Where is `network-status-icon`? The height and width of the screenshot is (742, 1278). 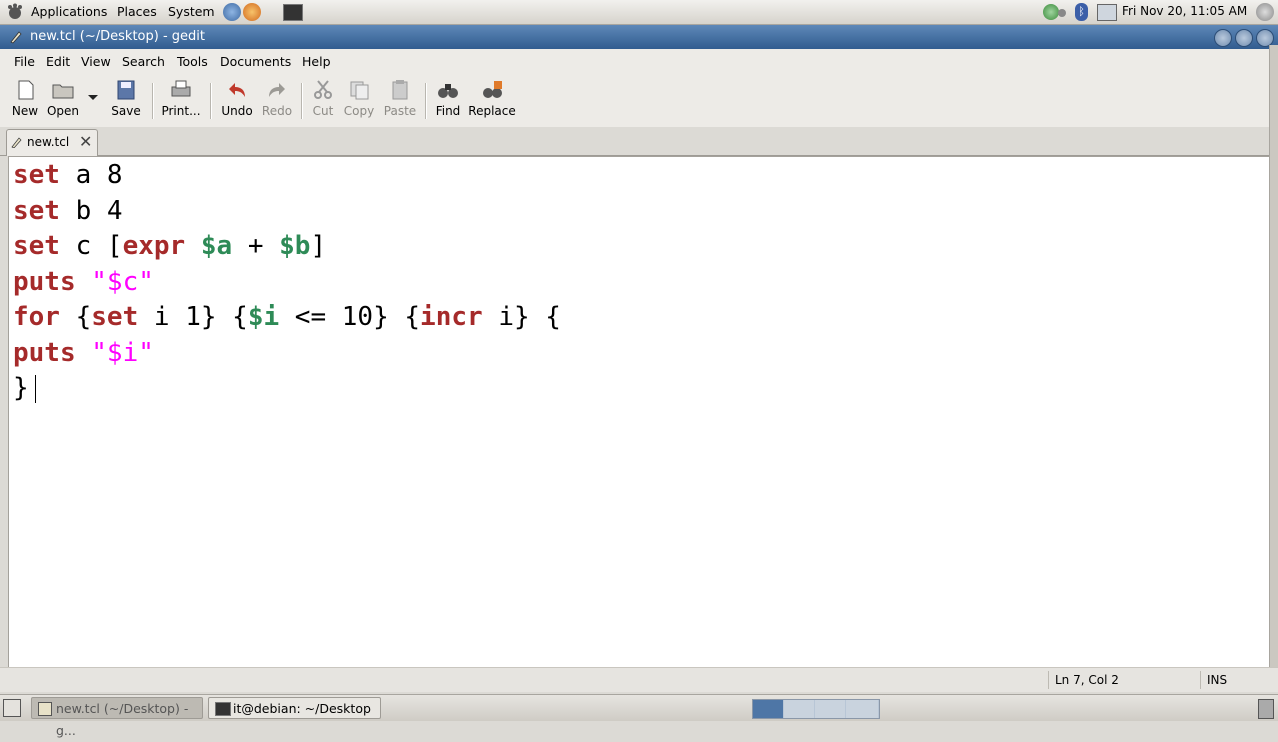 network-status-icon is located at coordinates (1107, 12).